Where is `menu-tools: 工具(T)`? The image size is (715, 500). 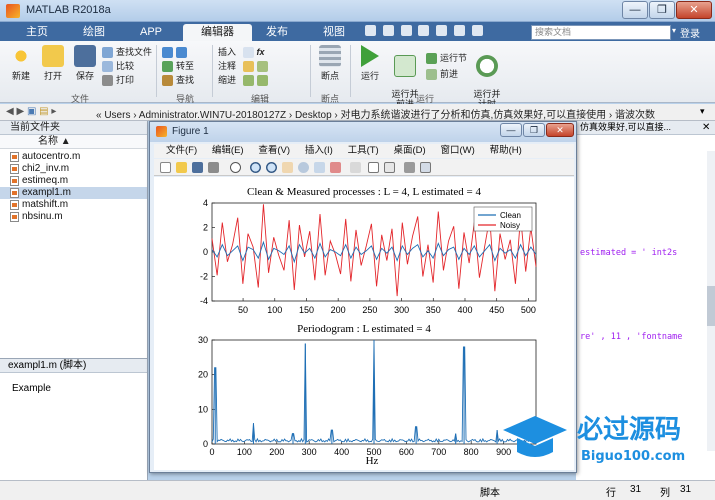
menu-tools: 工具(T) is located at coordinates (363, 151).